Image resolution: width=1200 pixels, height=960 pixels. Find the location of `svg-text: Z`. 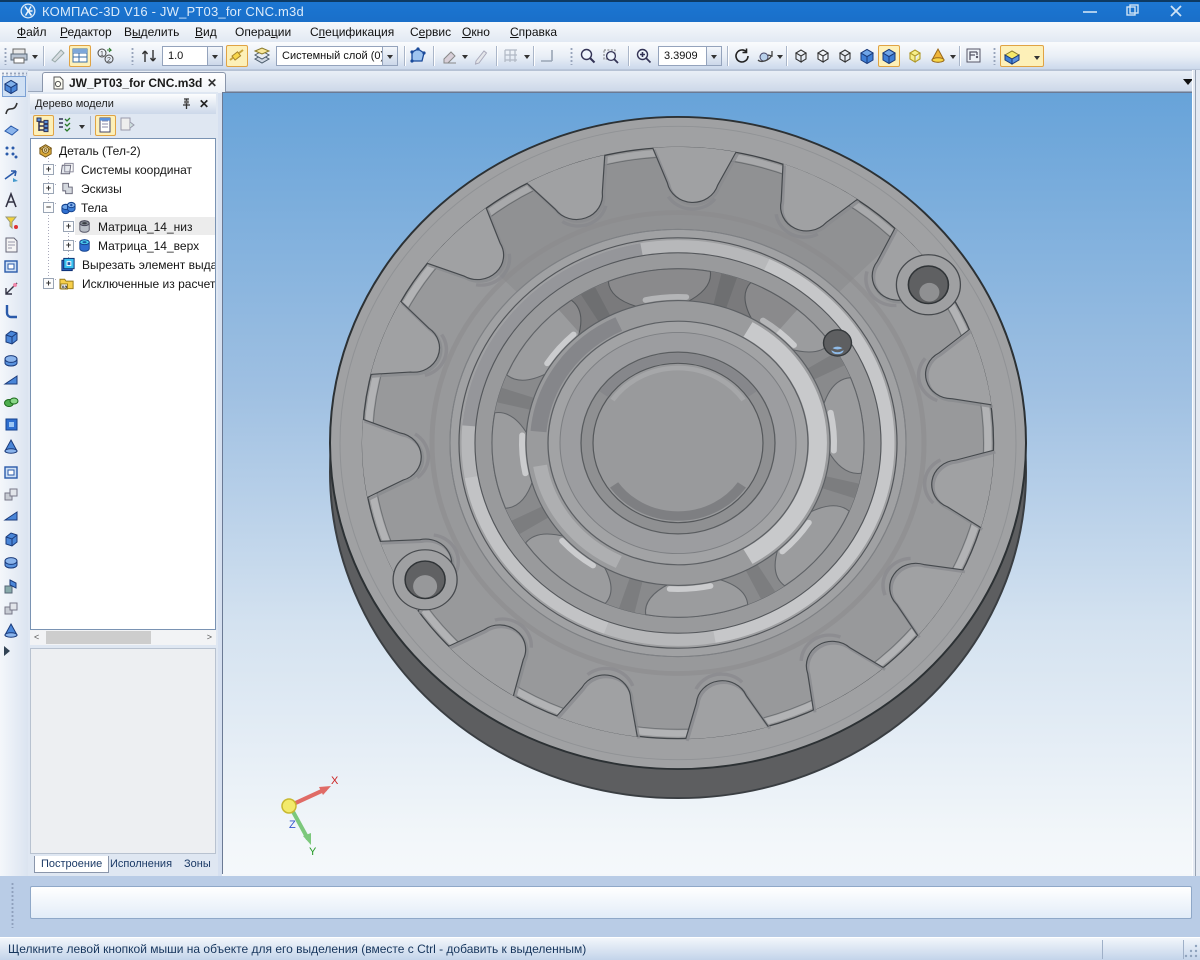

svg-text: Z is located at coordinates (292, 825).